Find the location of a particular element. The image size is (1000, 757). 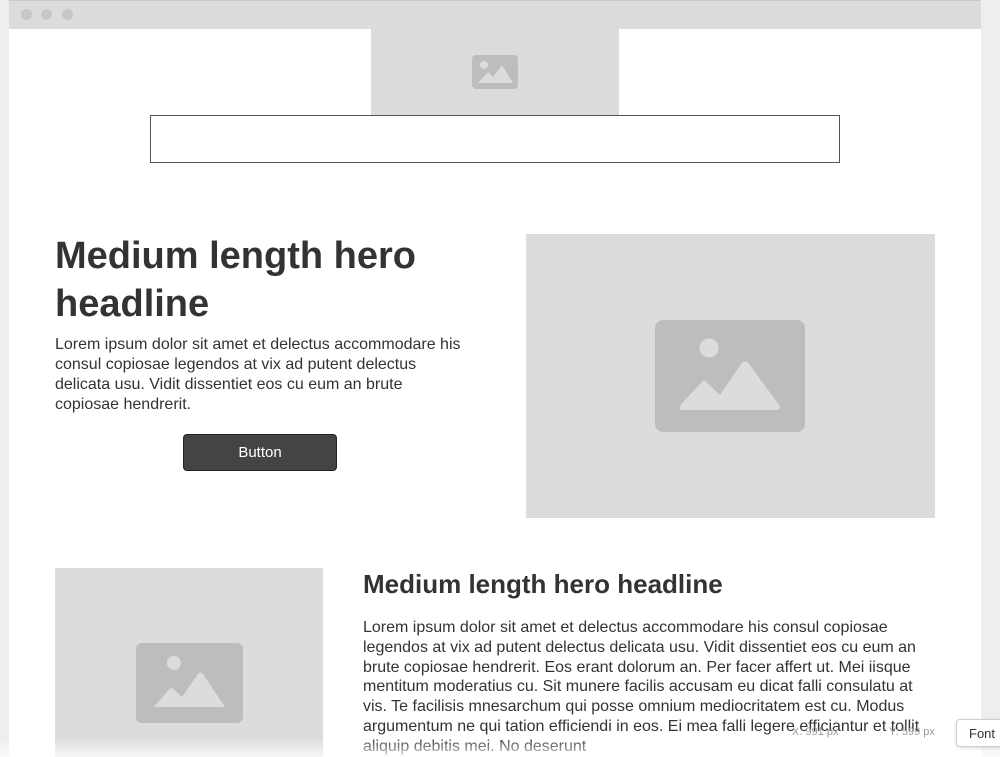

minimize-window-dot is located at coordinates (46, 14).